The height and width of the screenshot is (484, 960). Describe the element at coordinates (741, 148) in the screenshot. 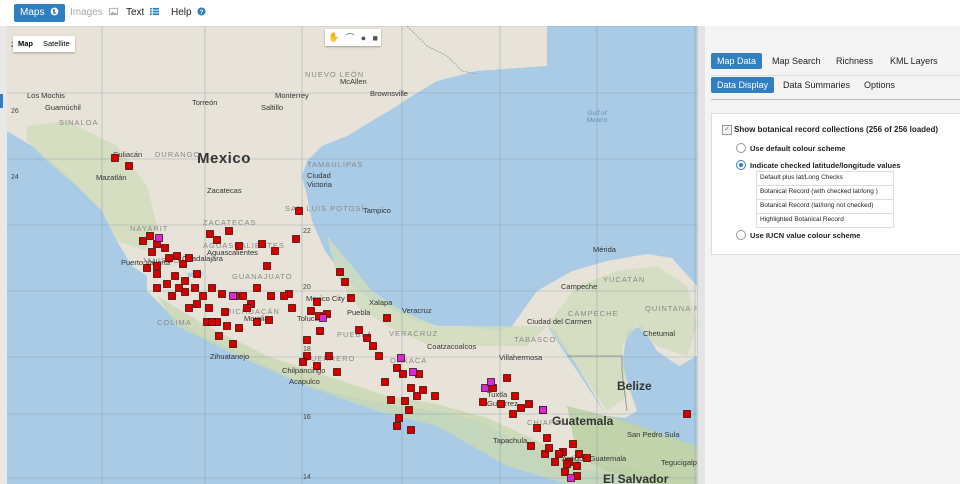

I see `default-colour-radio` at that location.